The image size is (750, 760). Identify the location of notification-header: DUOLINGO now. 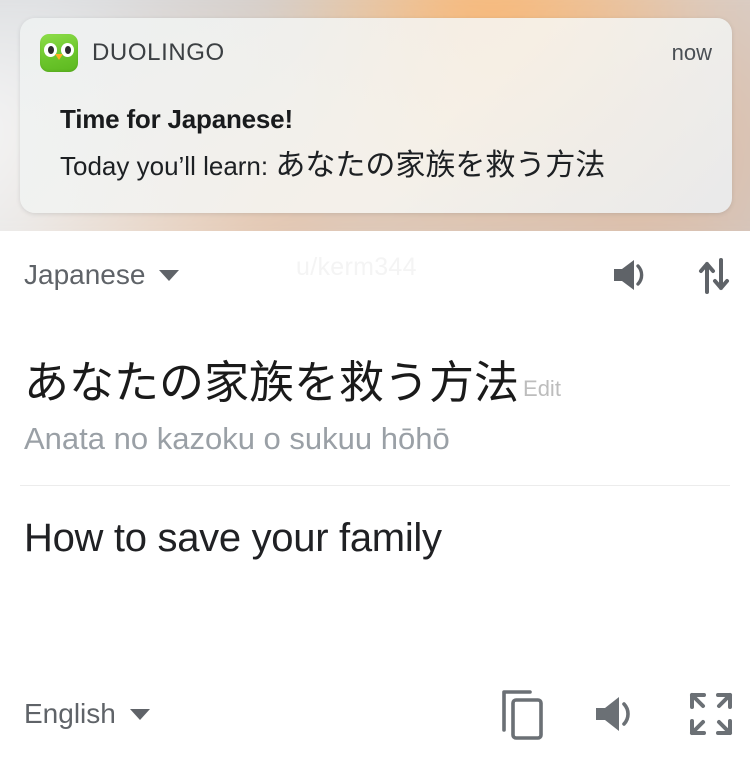
(376, 53).